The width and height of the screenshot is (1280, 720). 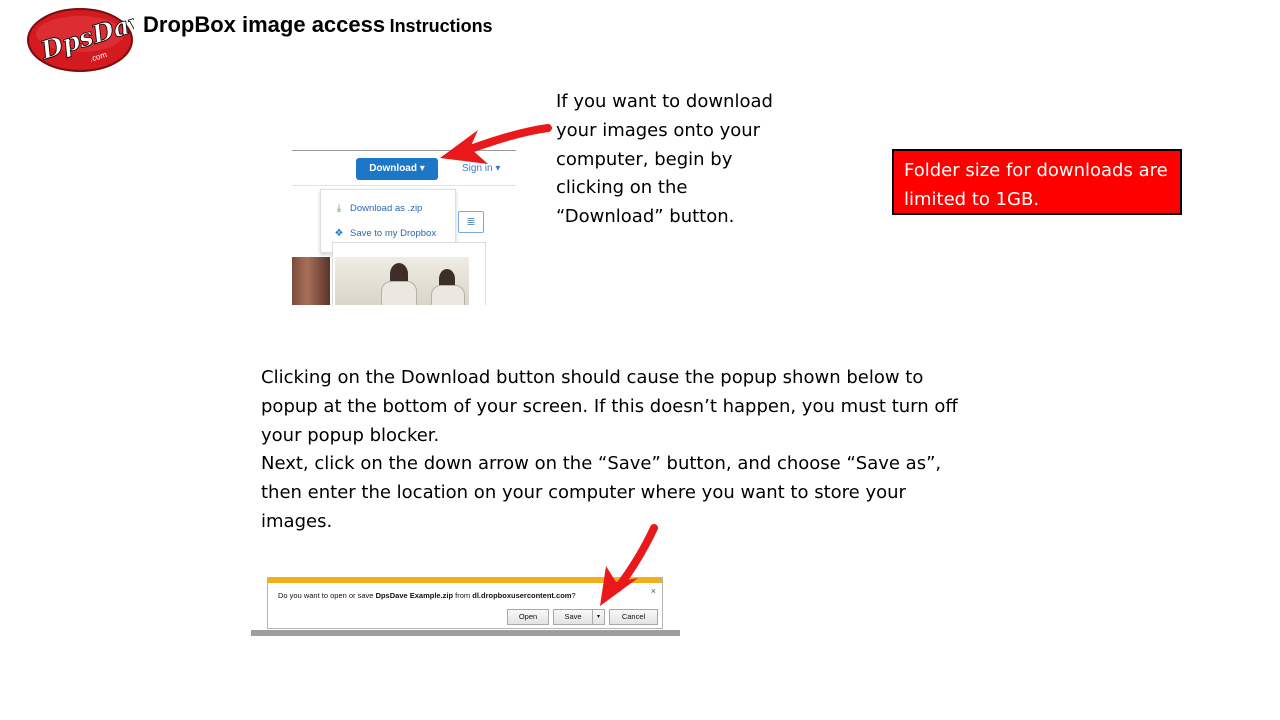 I want to click on menu-item-label: Download as .zip, so click(x=386, y=208).